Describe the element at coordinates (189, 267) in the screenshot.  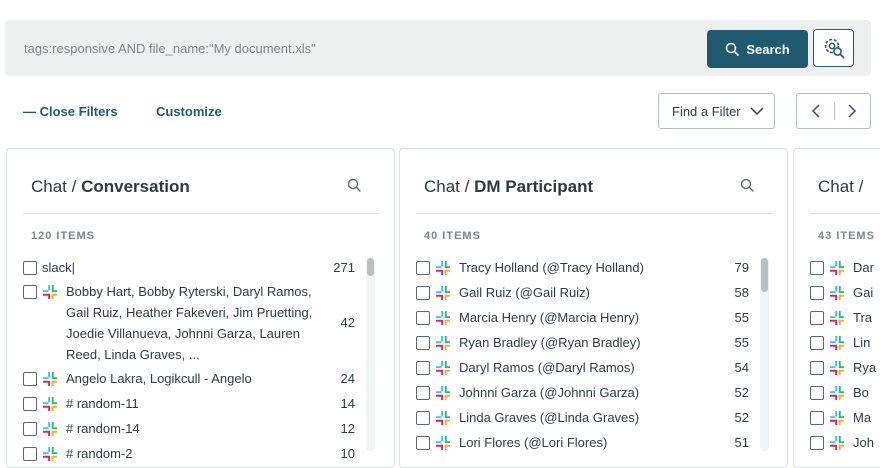
I see `filter-row: slack| 271` at that location.